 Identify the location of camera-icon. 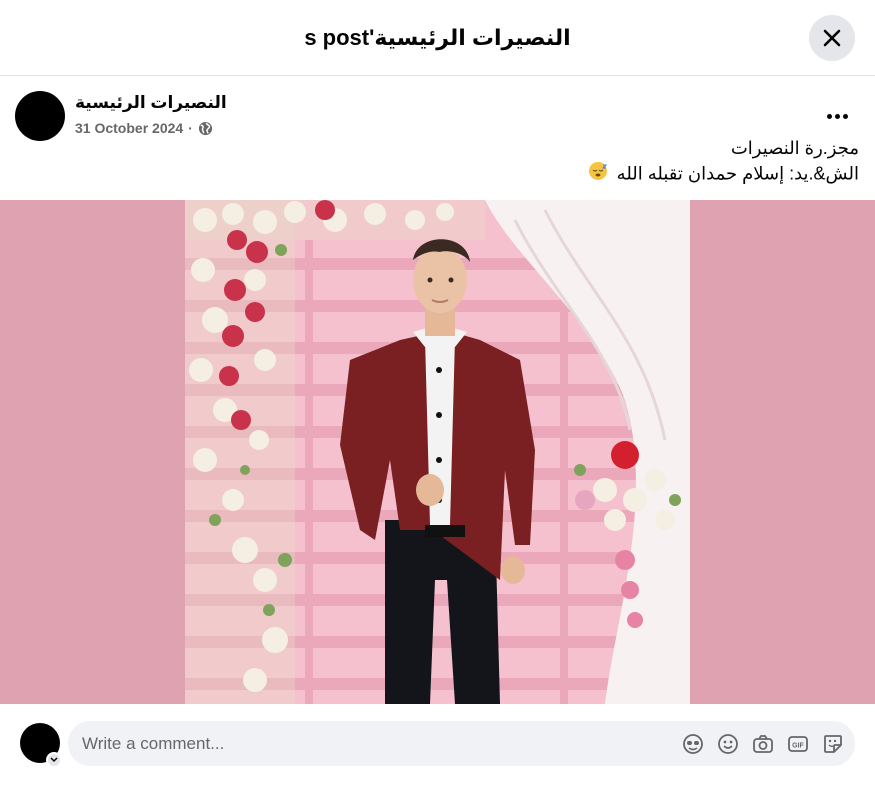
(763, 744).